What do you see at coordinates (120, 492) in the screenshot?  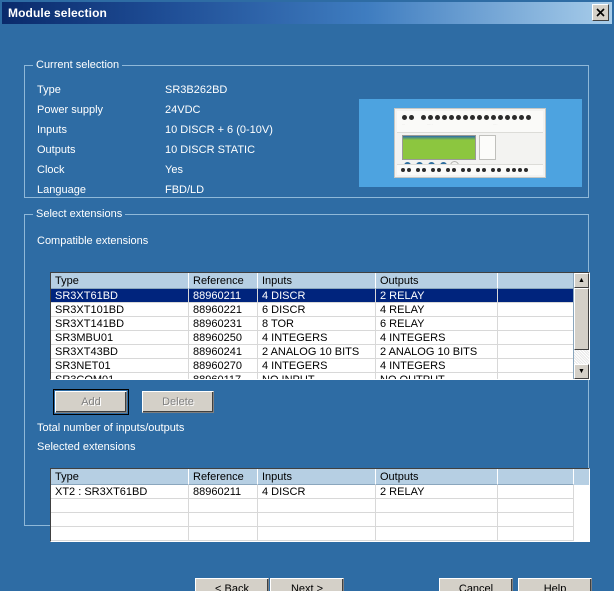 I see `cell-type: XT2 : SR3XT61BD` at bounding box center [120, 492].